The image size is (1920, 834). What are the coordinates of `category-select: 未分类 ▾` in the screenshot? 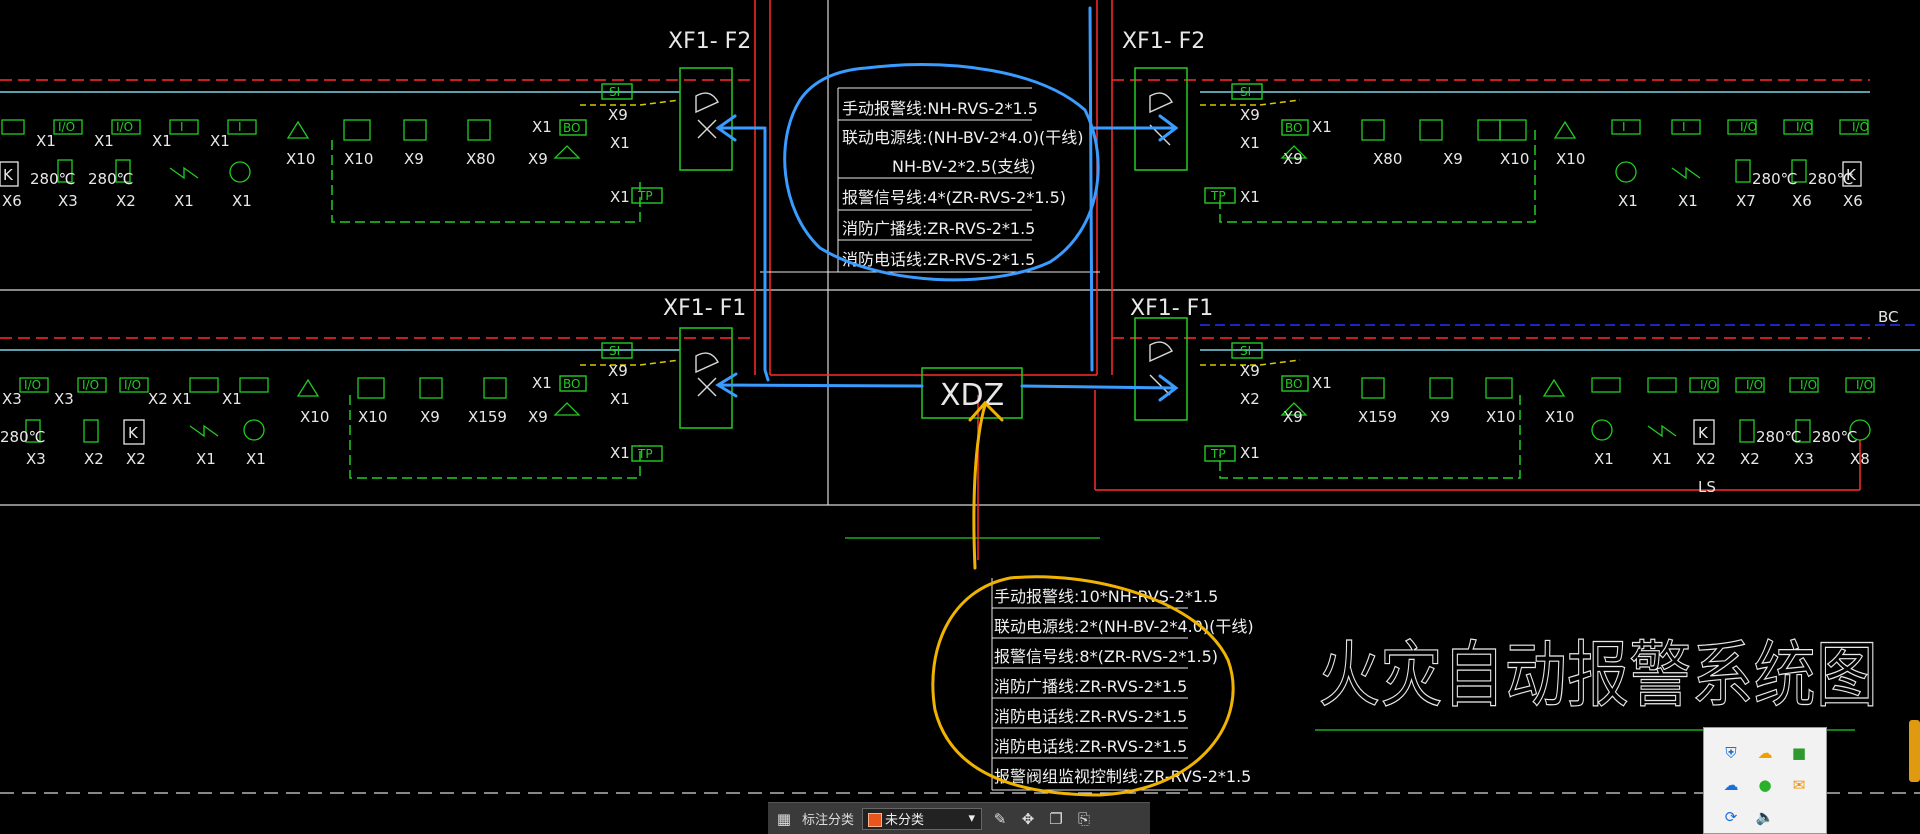 It's located at (922, 818).